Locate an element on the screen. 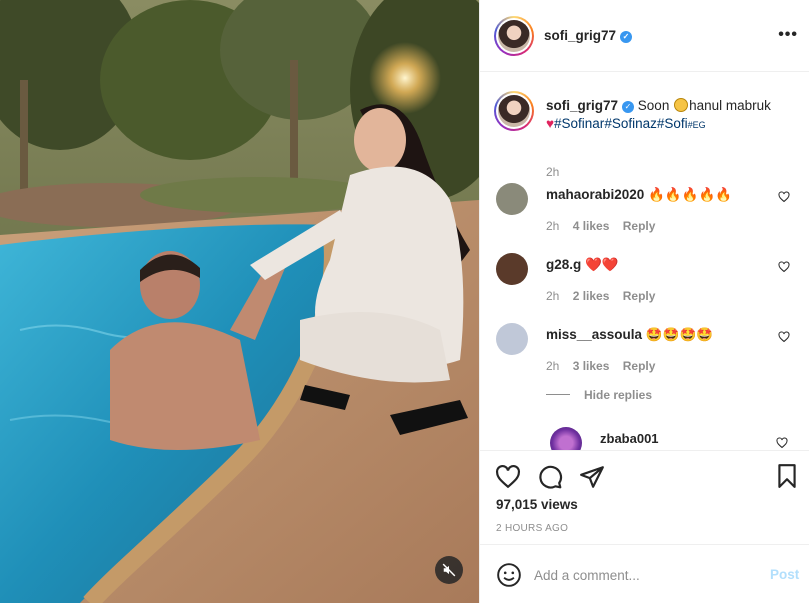 Image resolution: width=809 pixels, height=603 pixels. hashtag-link: #EG is located at coordinates (697, 125).